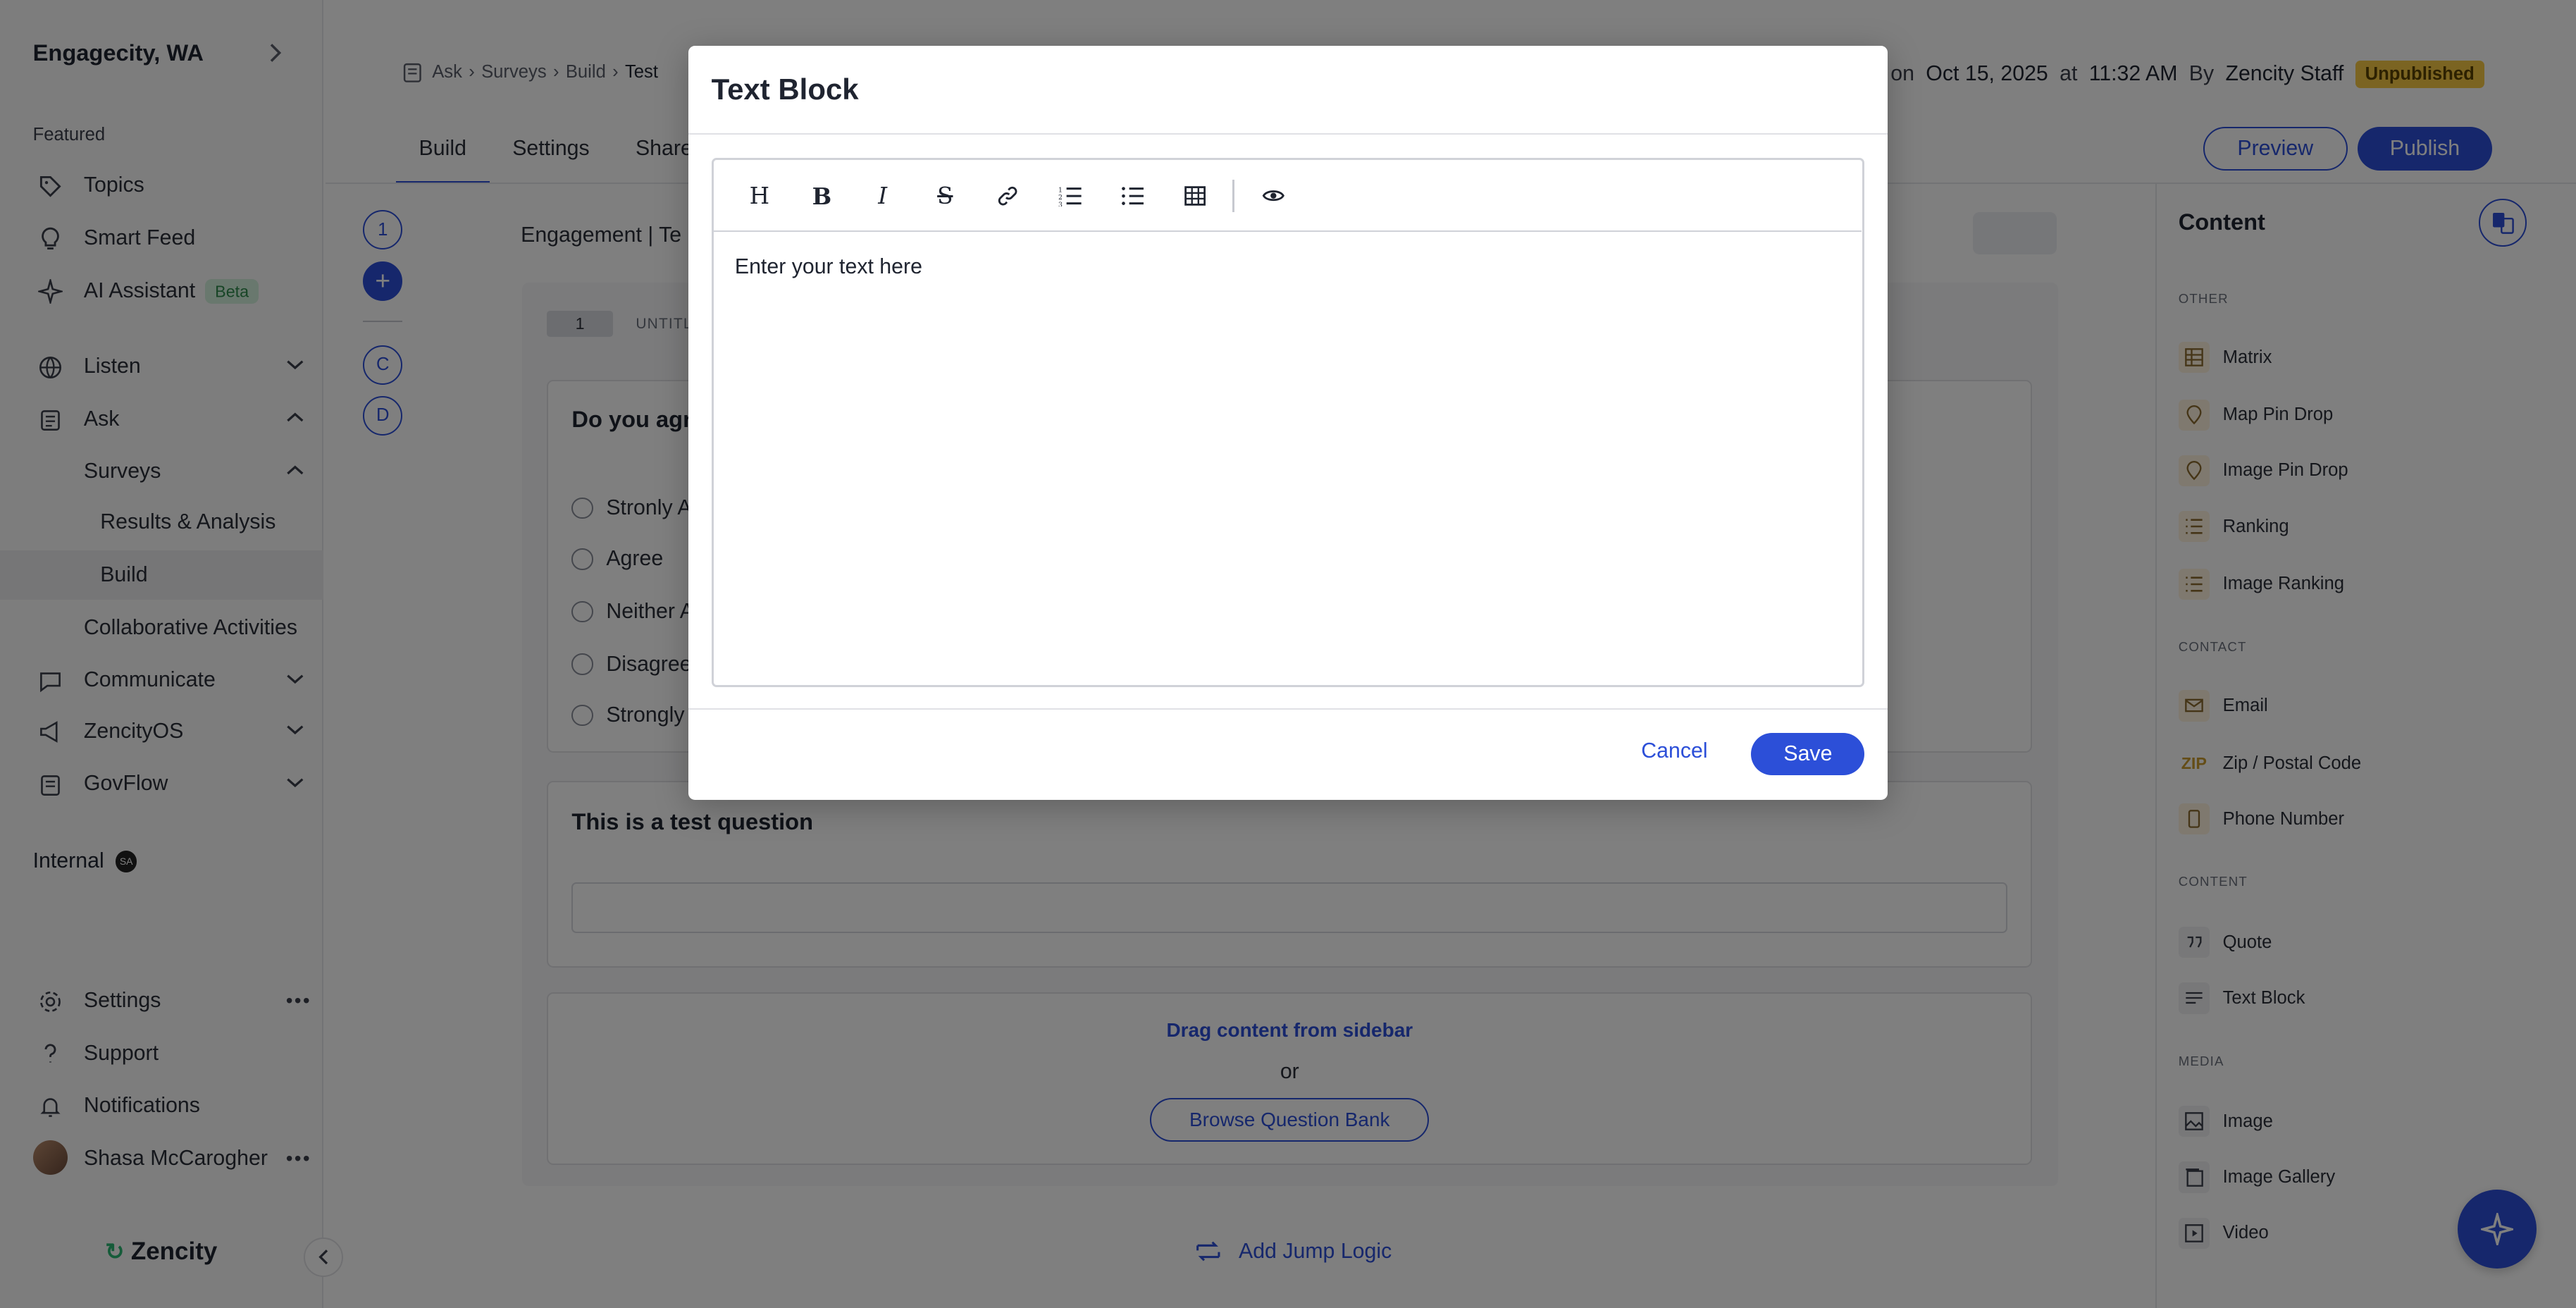  I want to click on italic-icon: I, so click(882, 196).